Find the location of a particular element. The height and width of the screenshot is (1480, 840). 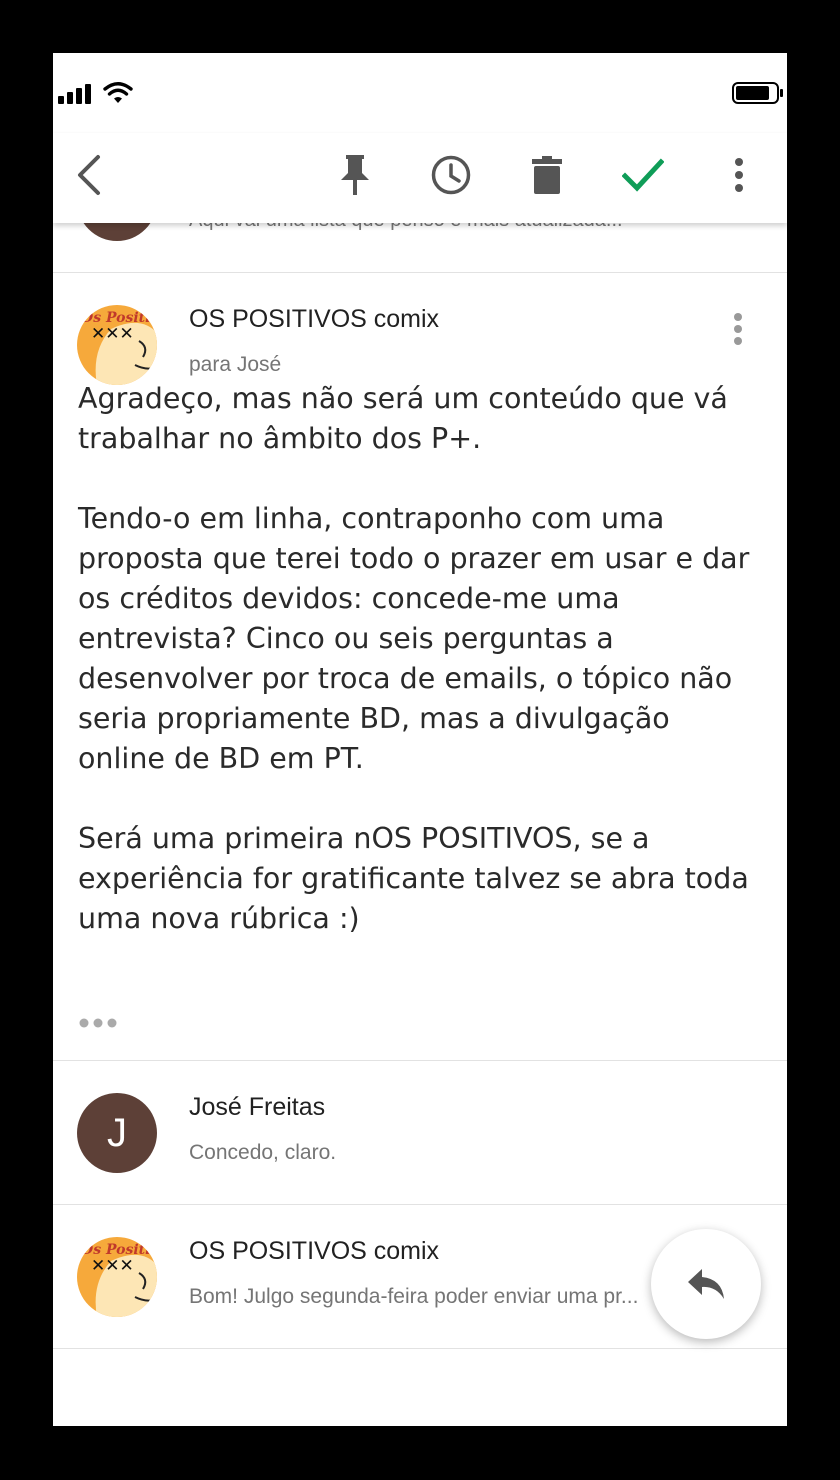

battery-icon is located at coordinates (757, 93).